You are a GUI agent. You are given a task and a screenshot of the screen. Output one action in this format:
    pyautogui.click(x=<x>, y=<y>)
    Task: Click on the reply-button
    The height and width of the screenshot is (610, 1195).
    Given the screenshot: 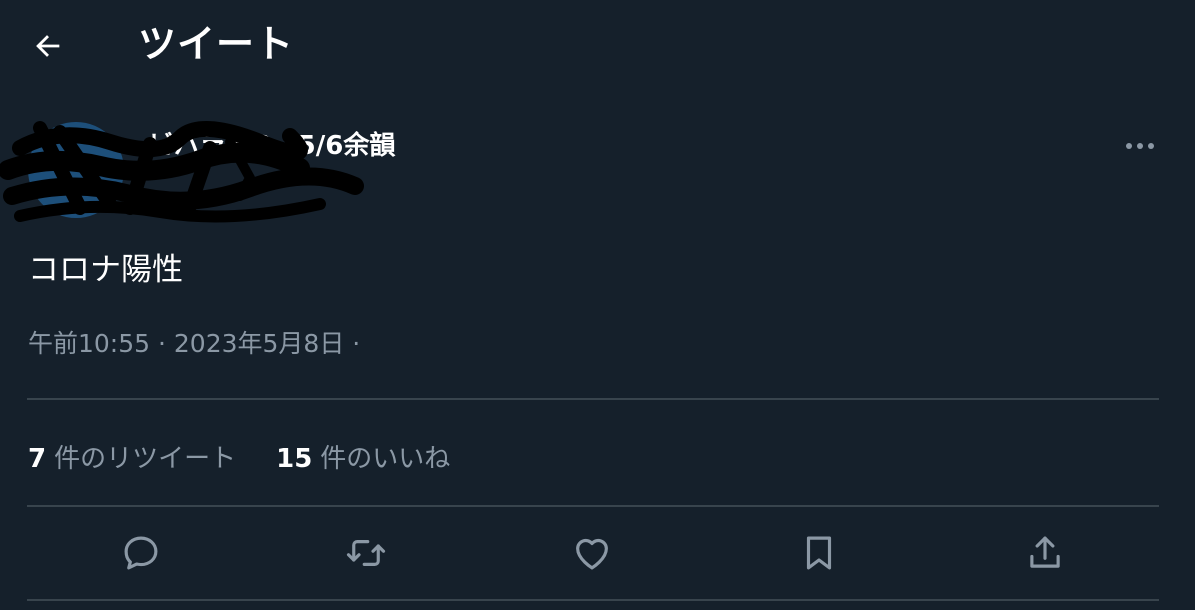 What is the action you would take?
    pyautogui.click(x=141, y=553)
    